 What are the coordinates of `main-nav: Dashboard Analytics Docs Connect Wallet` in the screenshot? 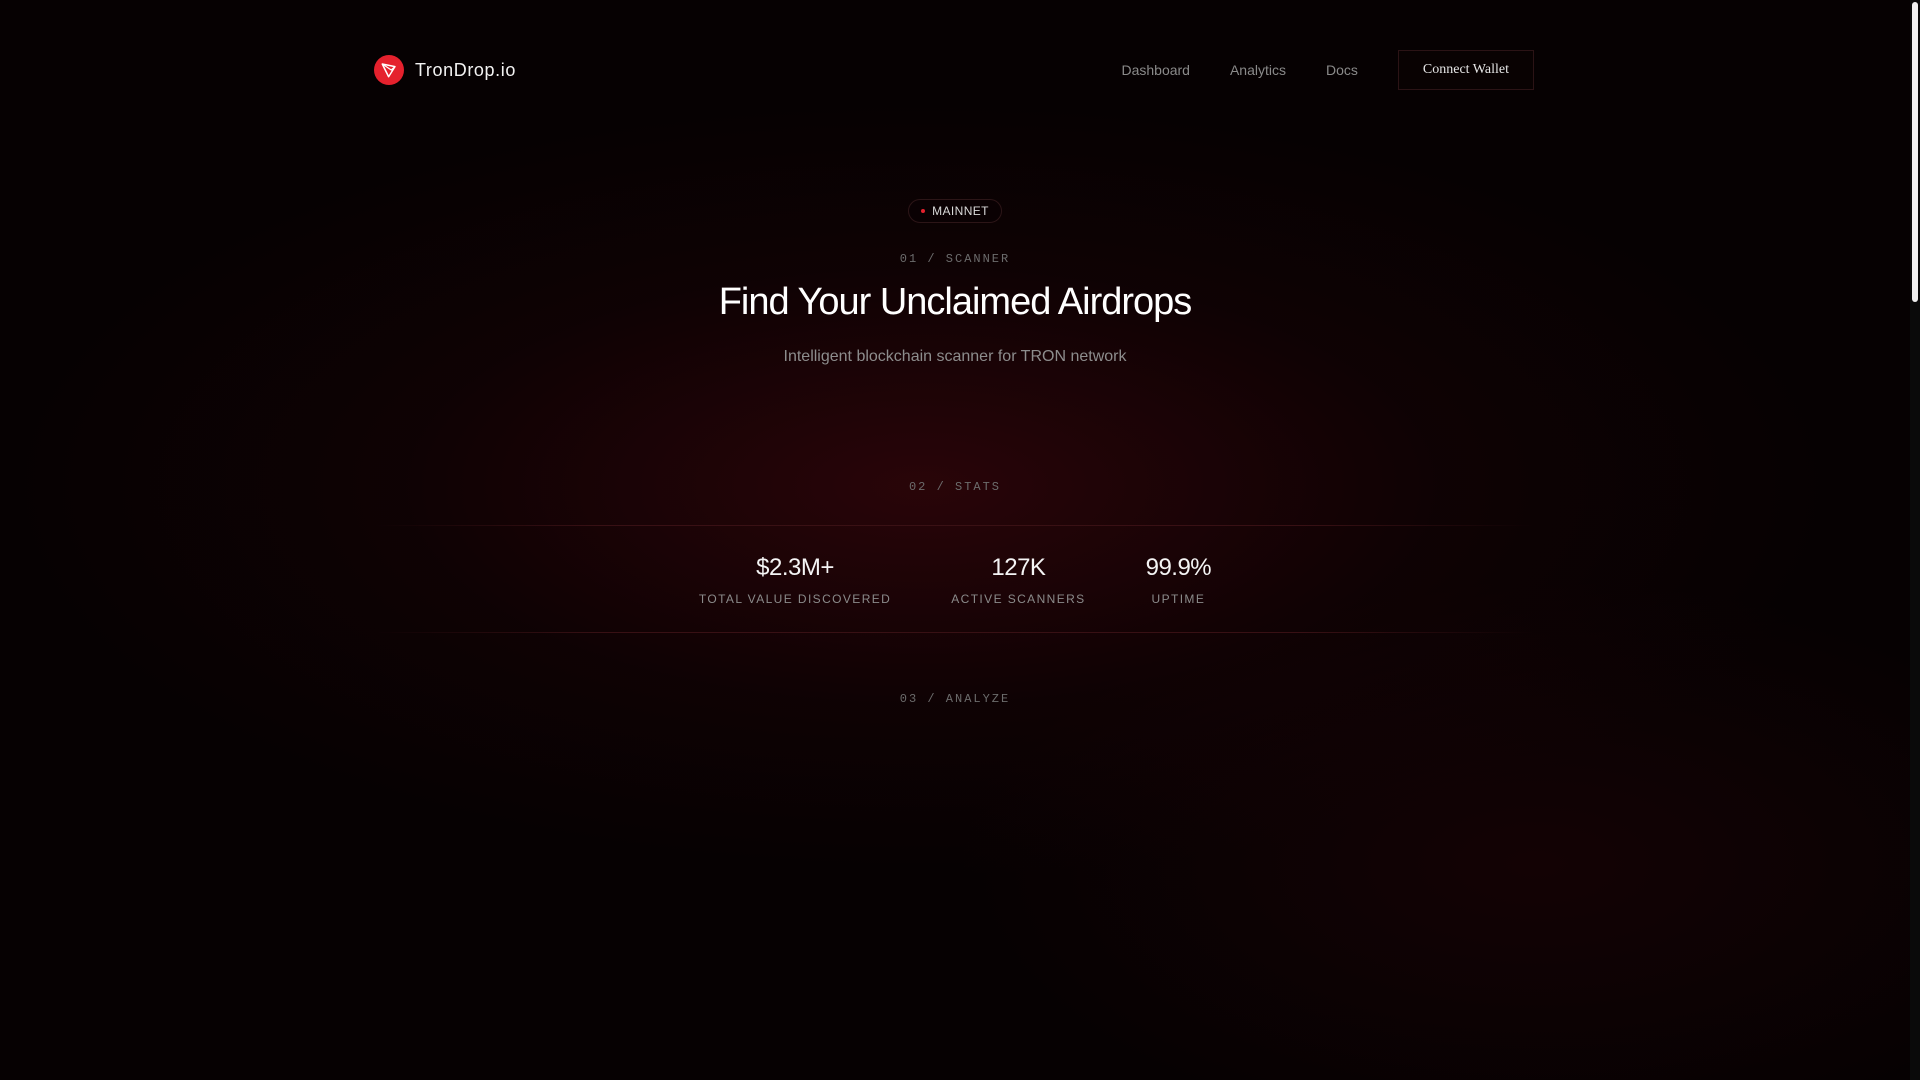 It's located at (1327, 70).